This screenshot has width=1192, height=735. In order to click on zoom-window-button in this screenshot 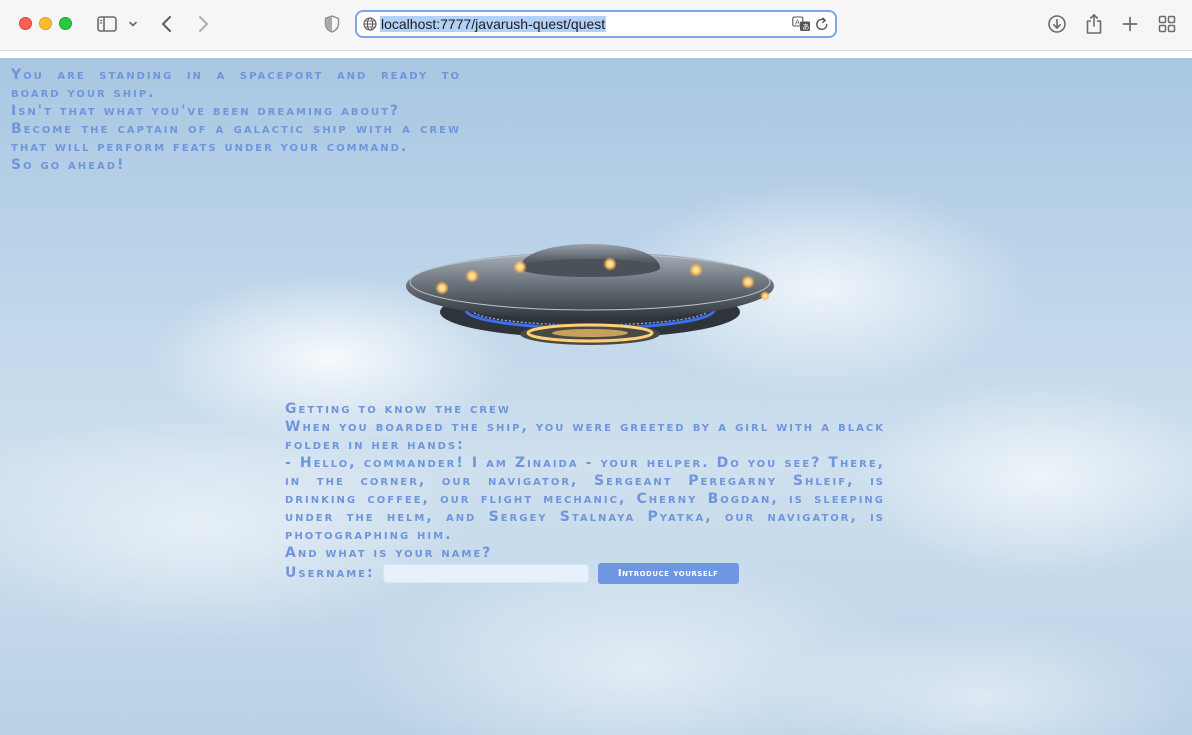, I will do `click(65, 23)`.